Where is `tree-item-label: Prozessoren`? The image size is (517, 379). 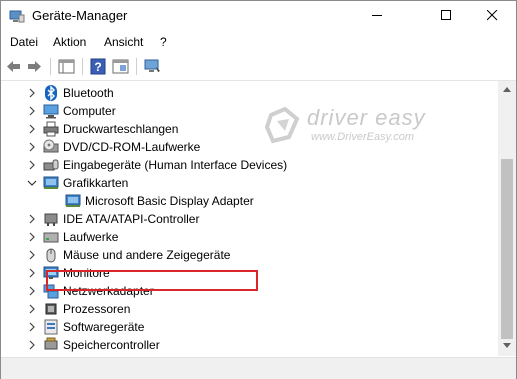
tree-item-label: Prozessoren is located at coordinates (97, 309).